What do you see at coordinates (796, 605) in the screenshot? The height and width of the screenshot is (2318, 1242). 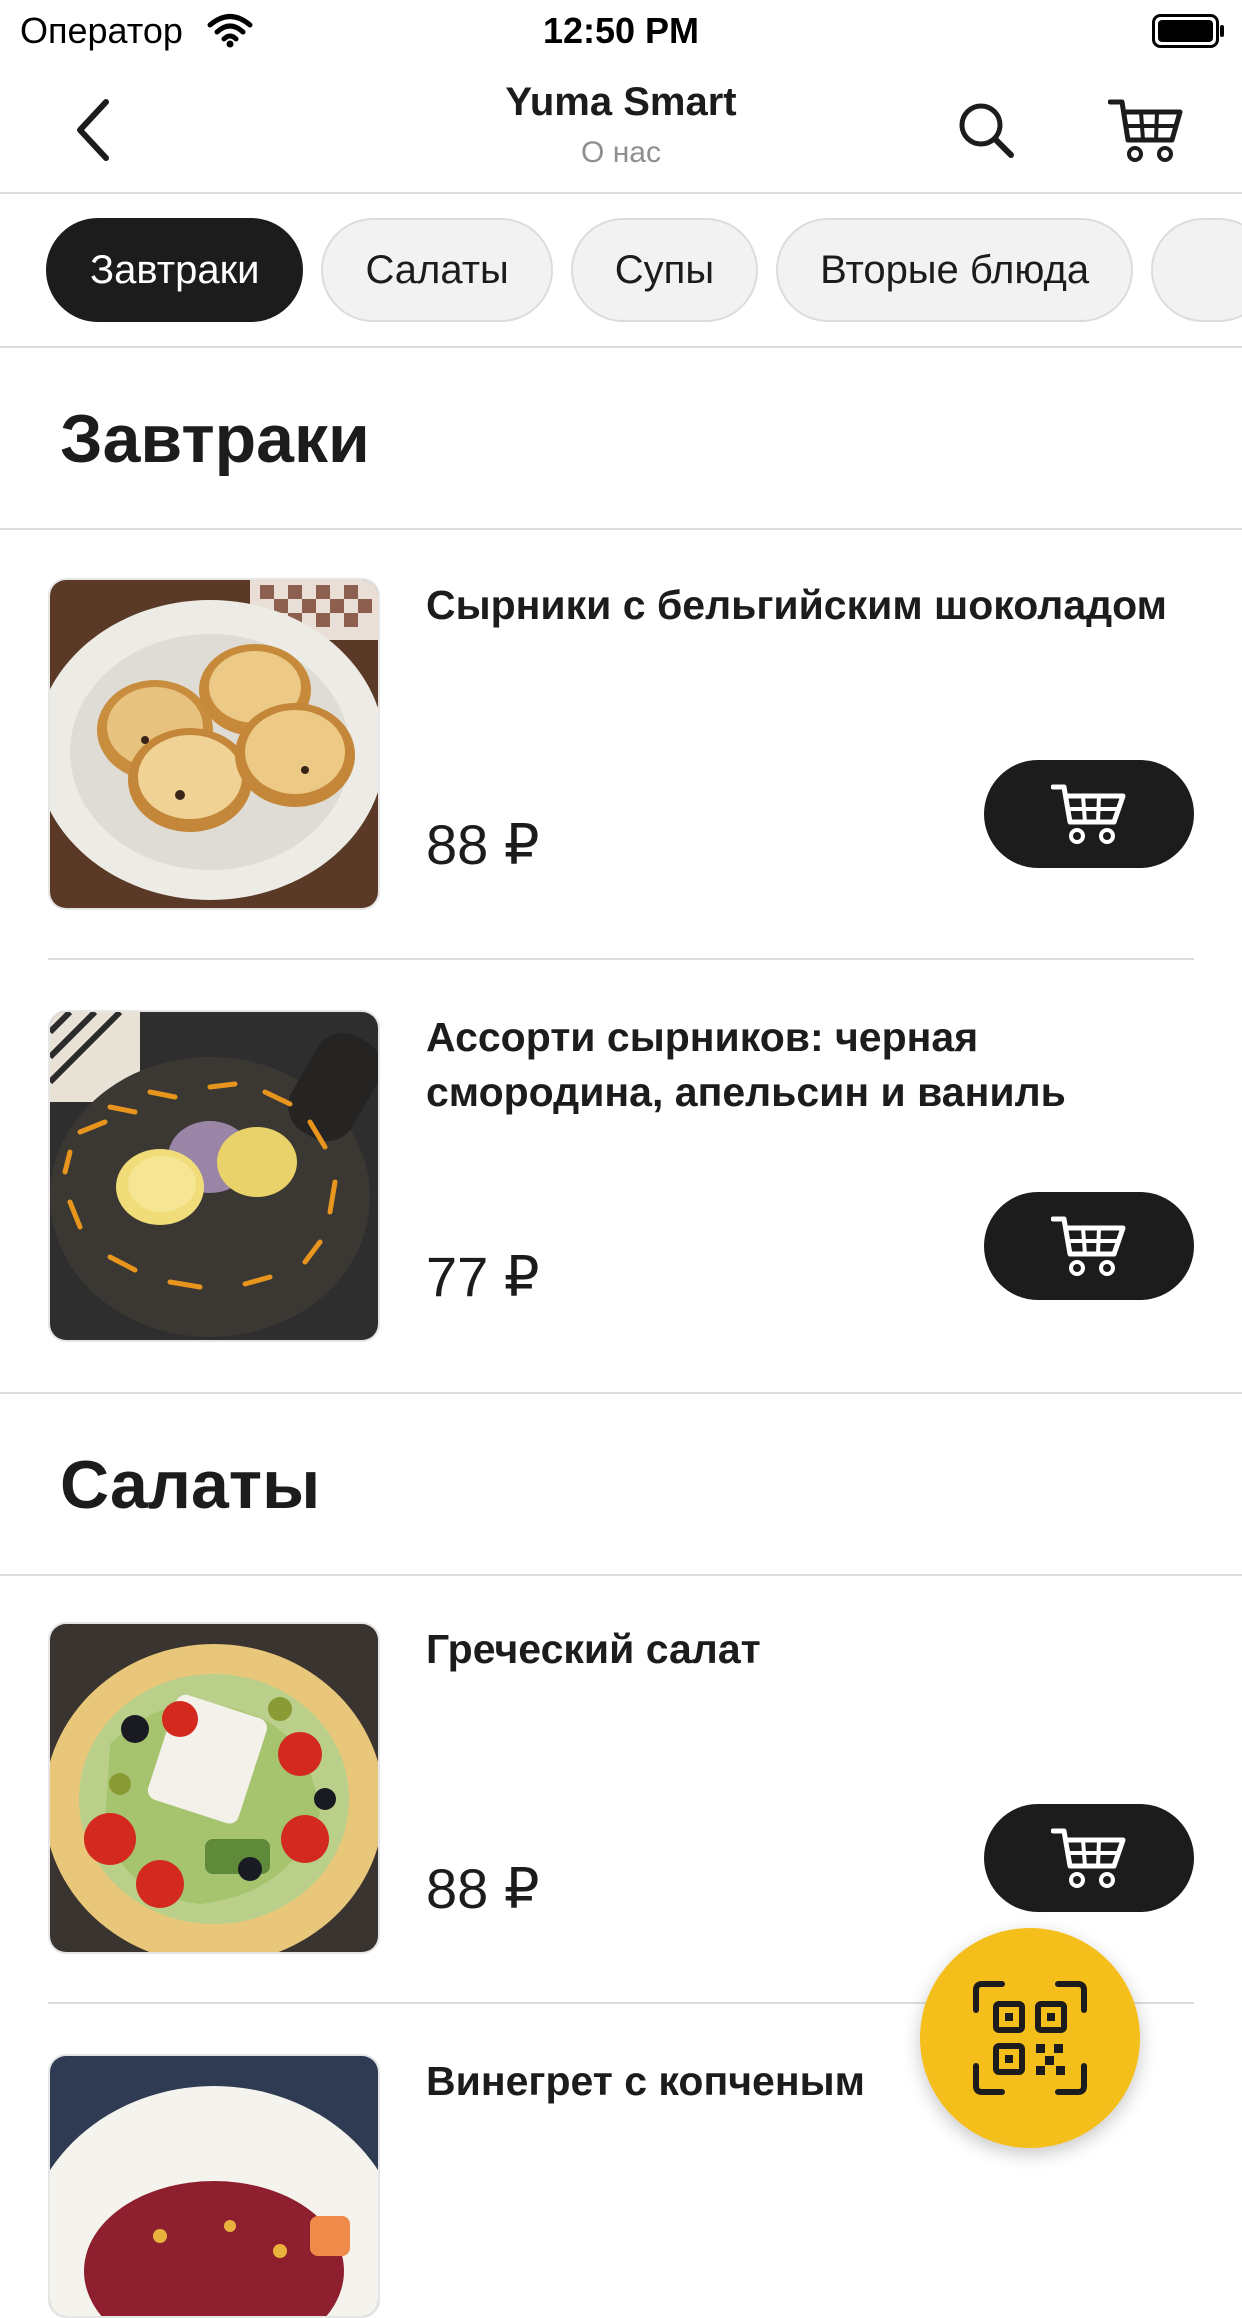 I see `item-name: Сырники с бельгийским шоколадом` at bounding box center [796, 605].